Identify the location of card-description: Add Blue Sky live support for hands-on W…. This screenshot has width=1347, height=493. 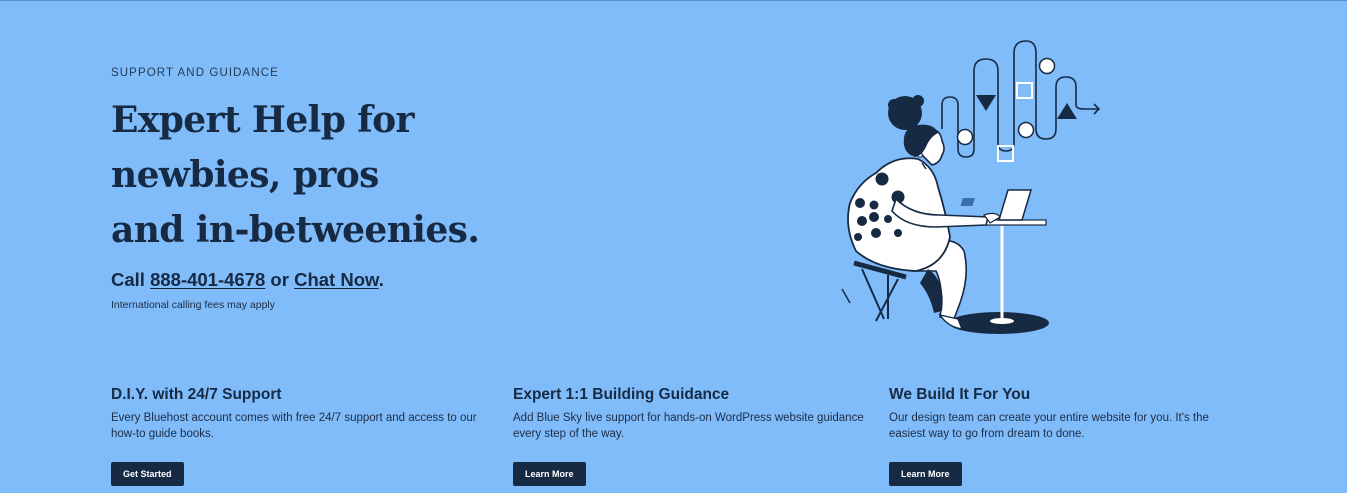
(688, 426).